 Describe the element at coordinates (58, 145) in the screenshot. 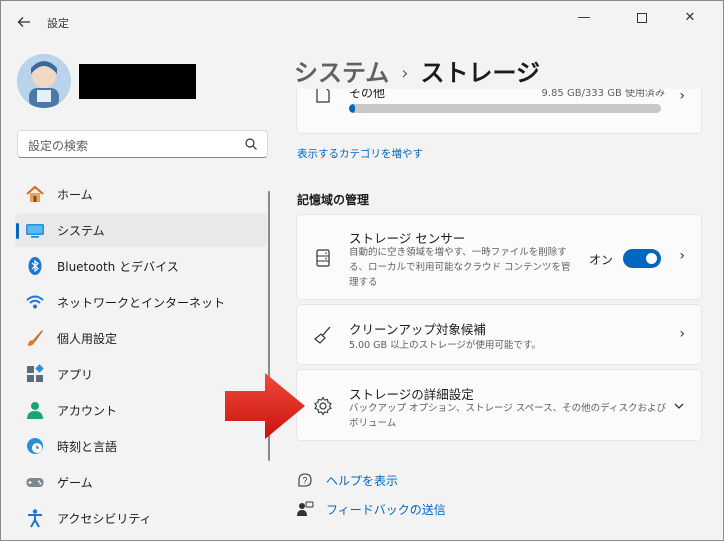

I see `search-input: 設定の検索` at that location.